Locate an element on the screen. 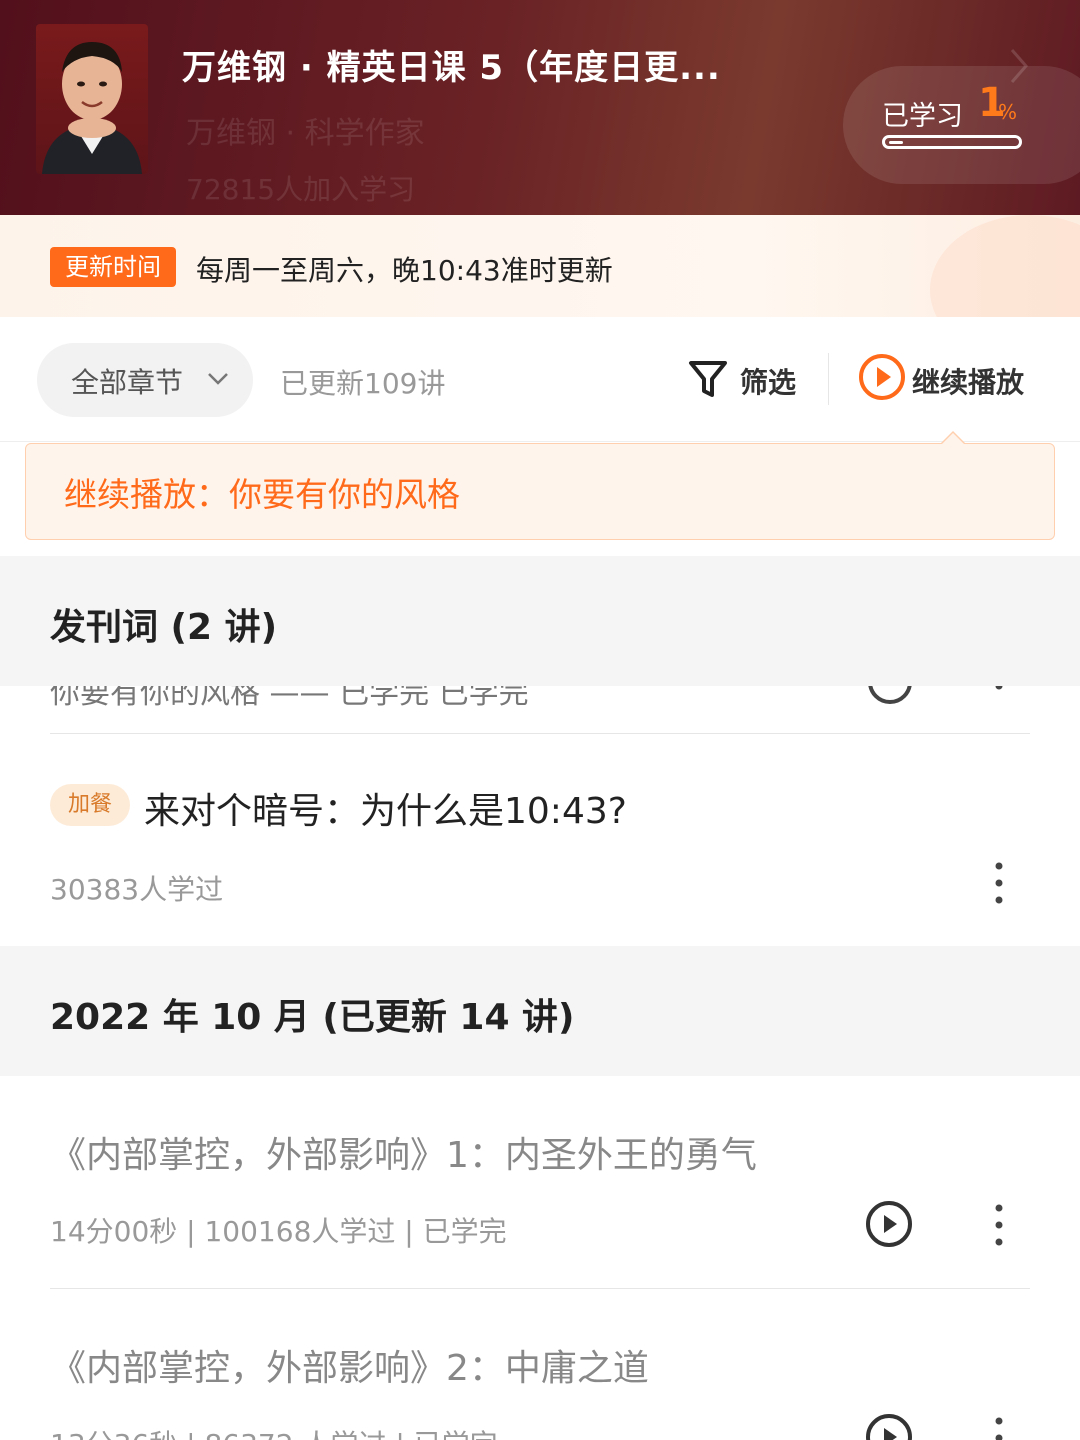 The image size is (1080, 1440). filter-label: 筛选 is located at coordinates (768, 382).